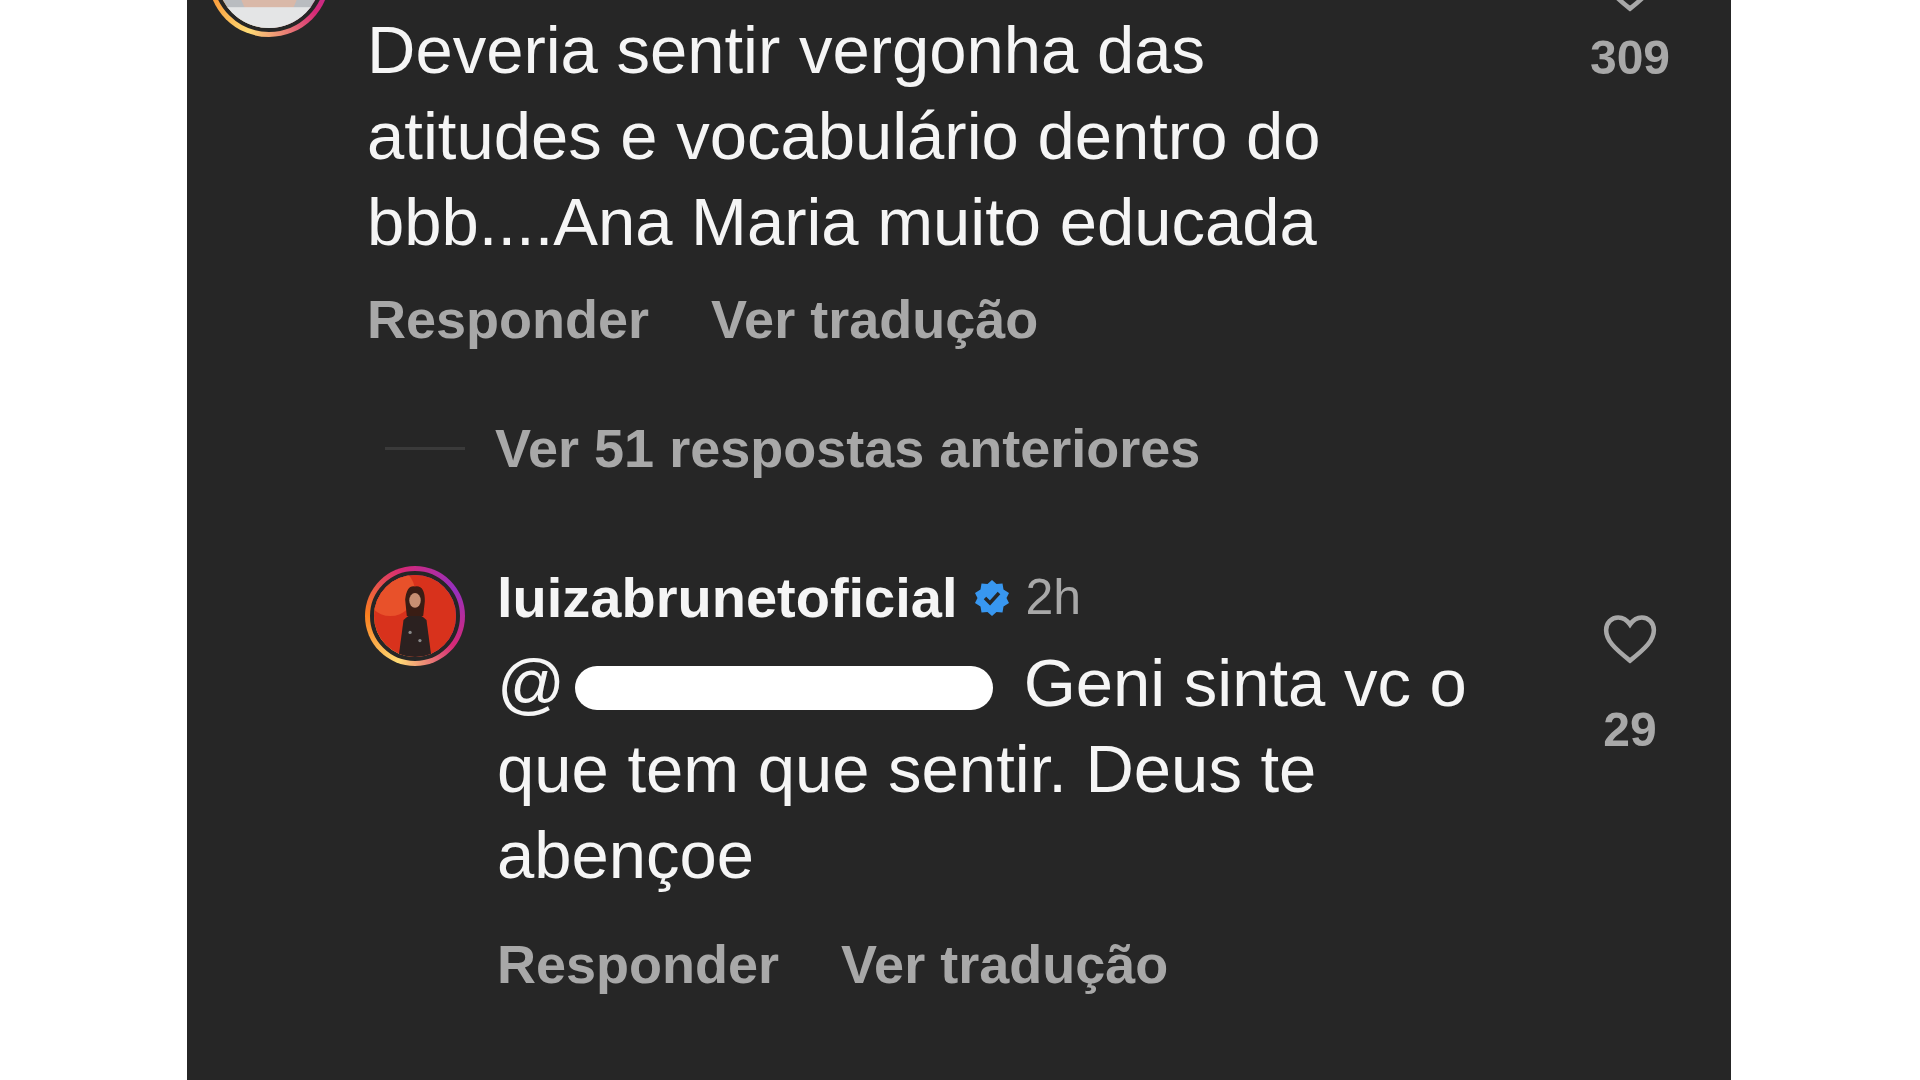 The image size is (1920, 1080). I want to click on comment-text: Deveria sentir vergonha das atitudes e vocabulário dentro do bbb....Ana Maria muito educada, so click(844, 136).